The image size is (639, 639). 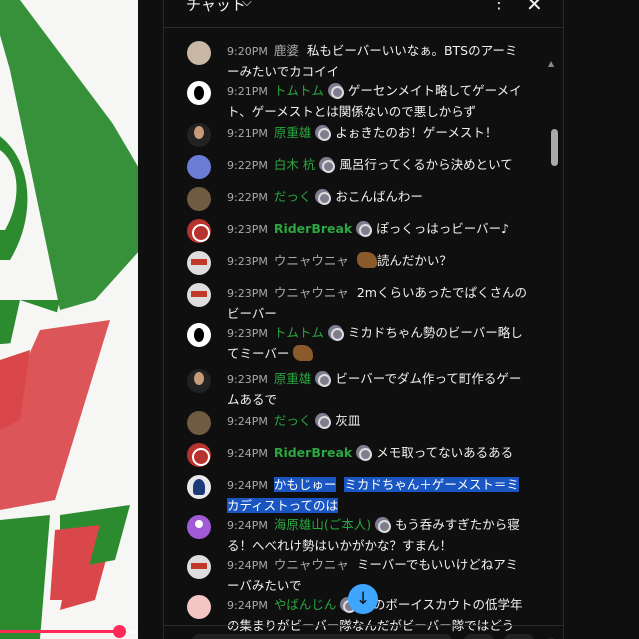 I want to click on chat-input-field, so click(x=322, y=636).